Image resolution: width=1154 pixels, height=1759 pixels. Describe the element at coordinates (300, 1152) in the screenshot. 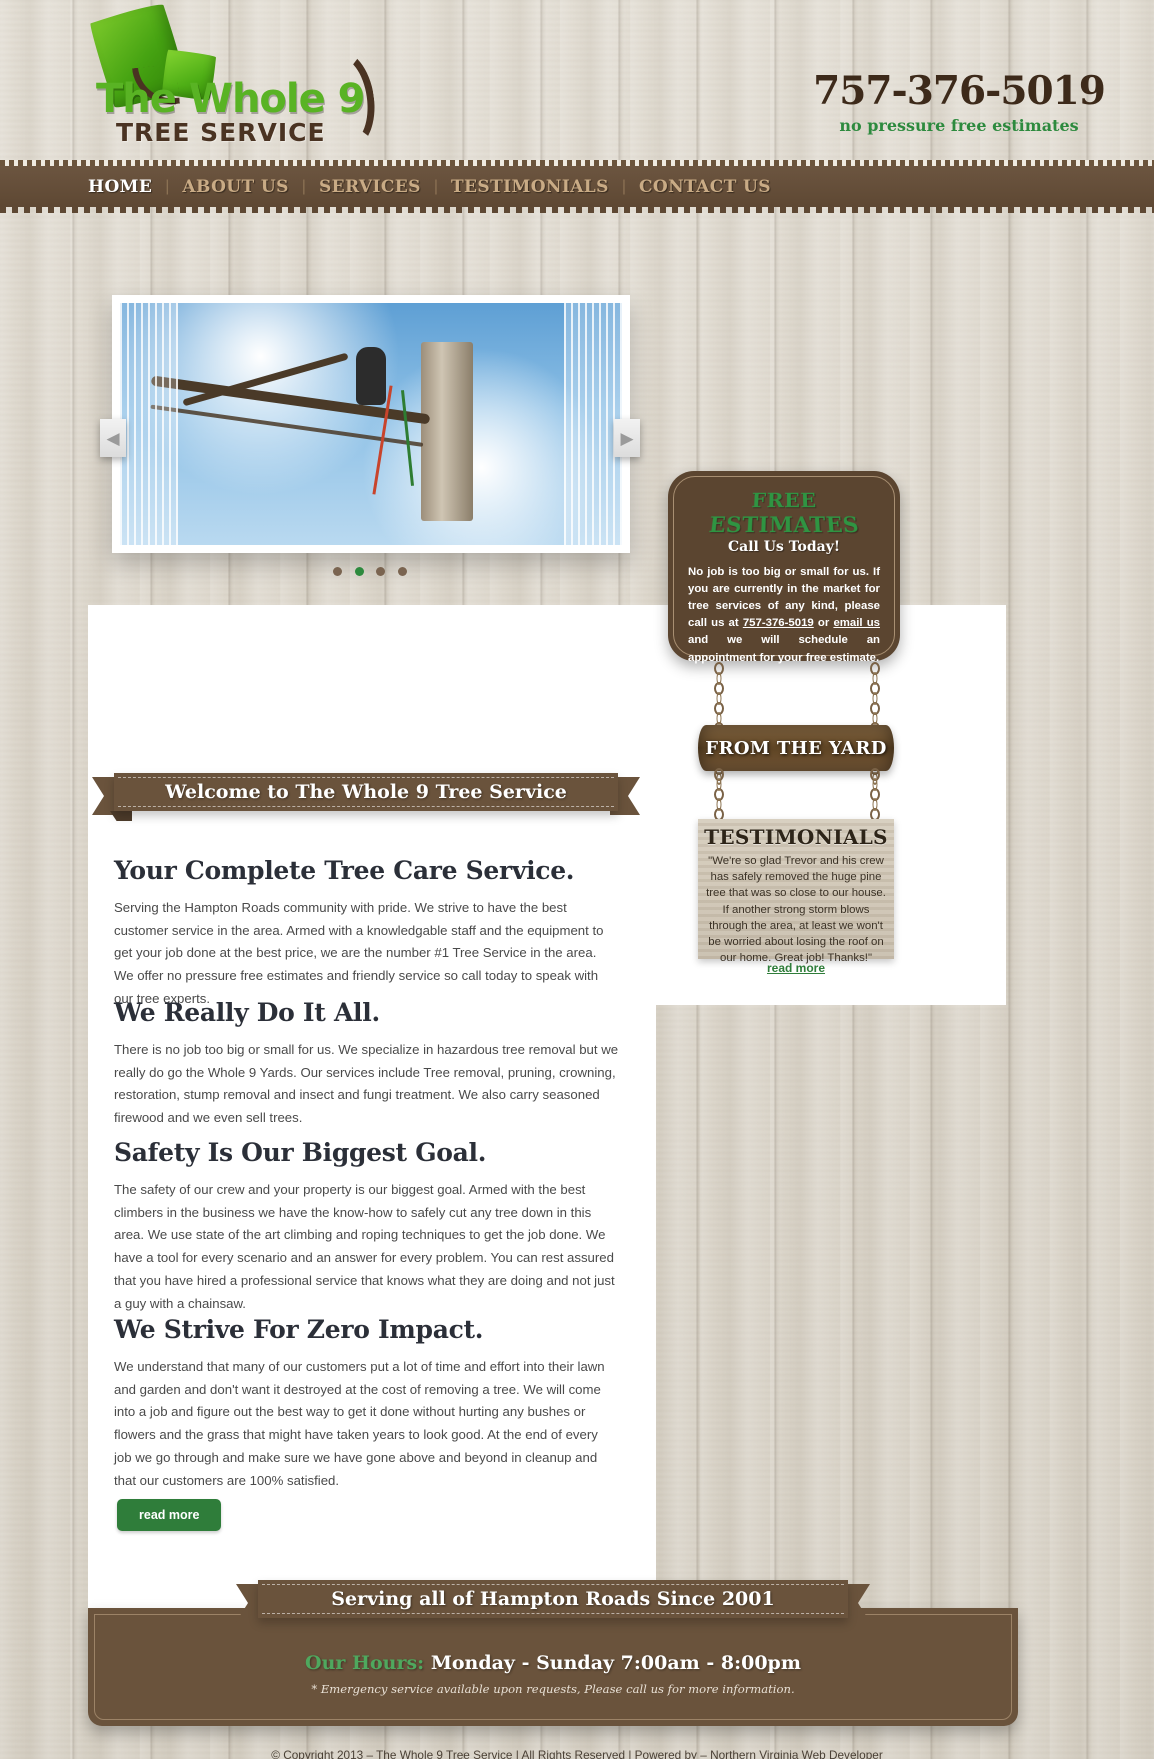

I see `section-heading: Safety Is Our Biggest Goal.` at that location.